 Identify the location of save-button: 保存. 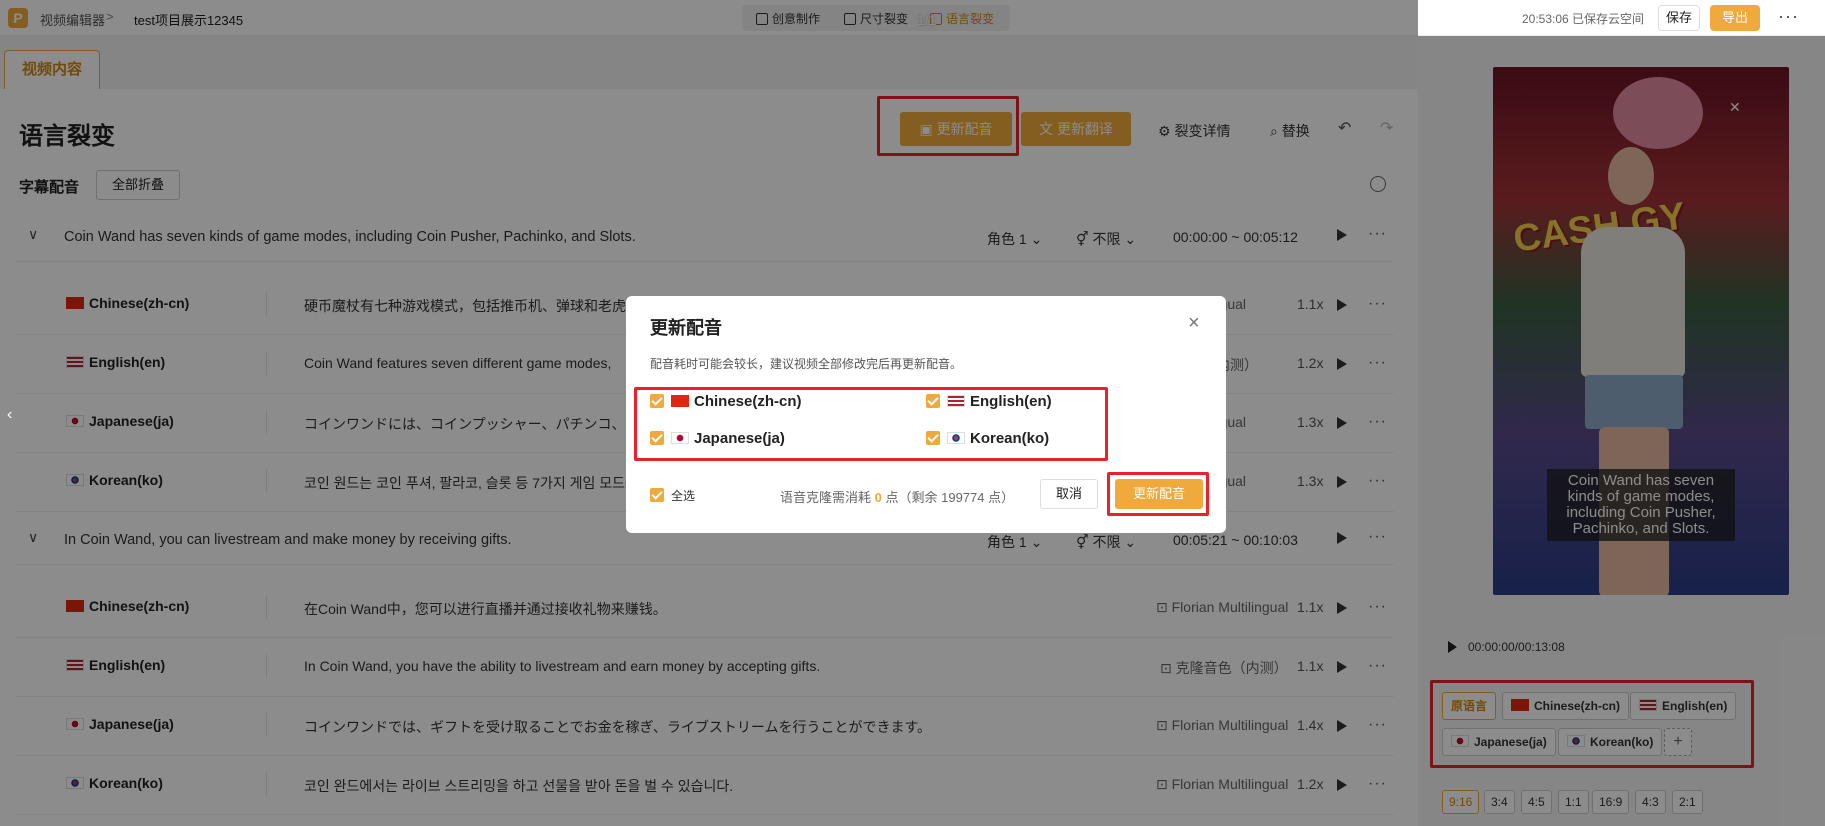
(1679, 18).